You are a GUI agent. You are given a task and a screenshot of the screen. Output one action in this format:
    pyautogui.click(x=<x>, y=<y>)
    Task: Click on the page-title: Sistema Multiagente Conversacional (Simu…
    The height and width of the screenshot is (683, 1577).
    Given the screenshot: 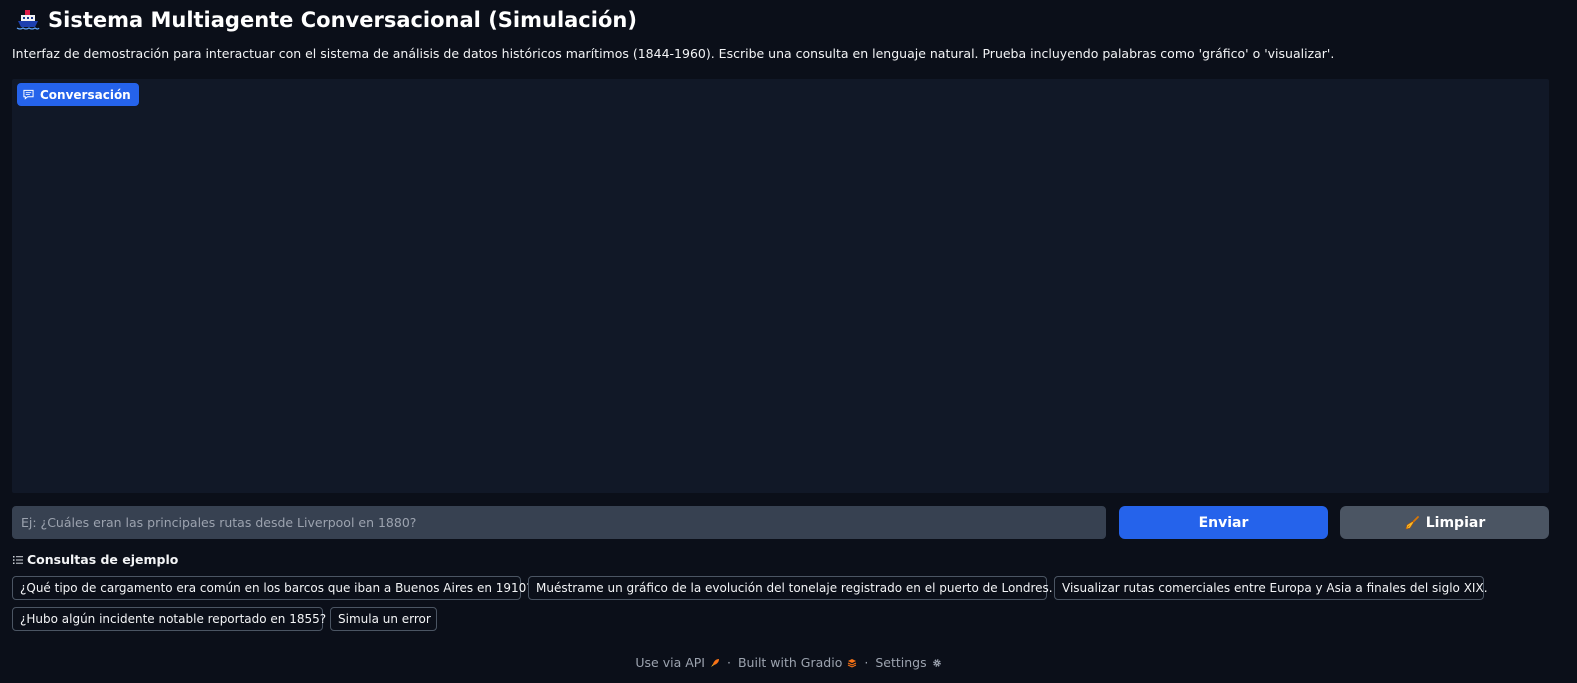 What is the action you would take?
    pyautogui.click(x=342, y=20)
    